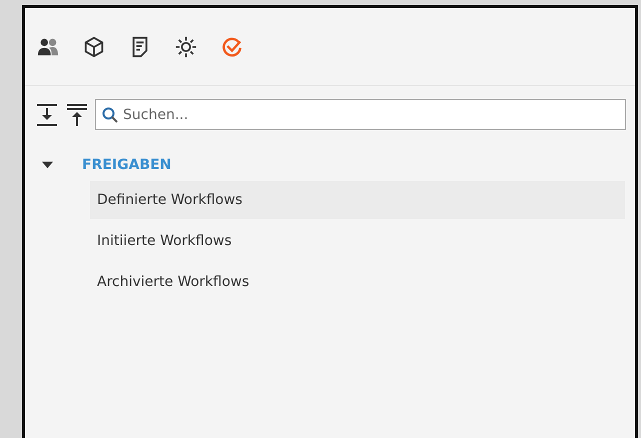  I want to click on collapse-all-button, so click(77, 115).